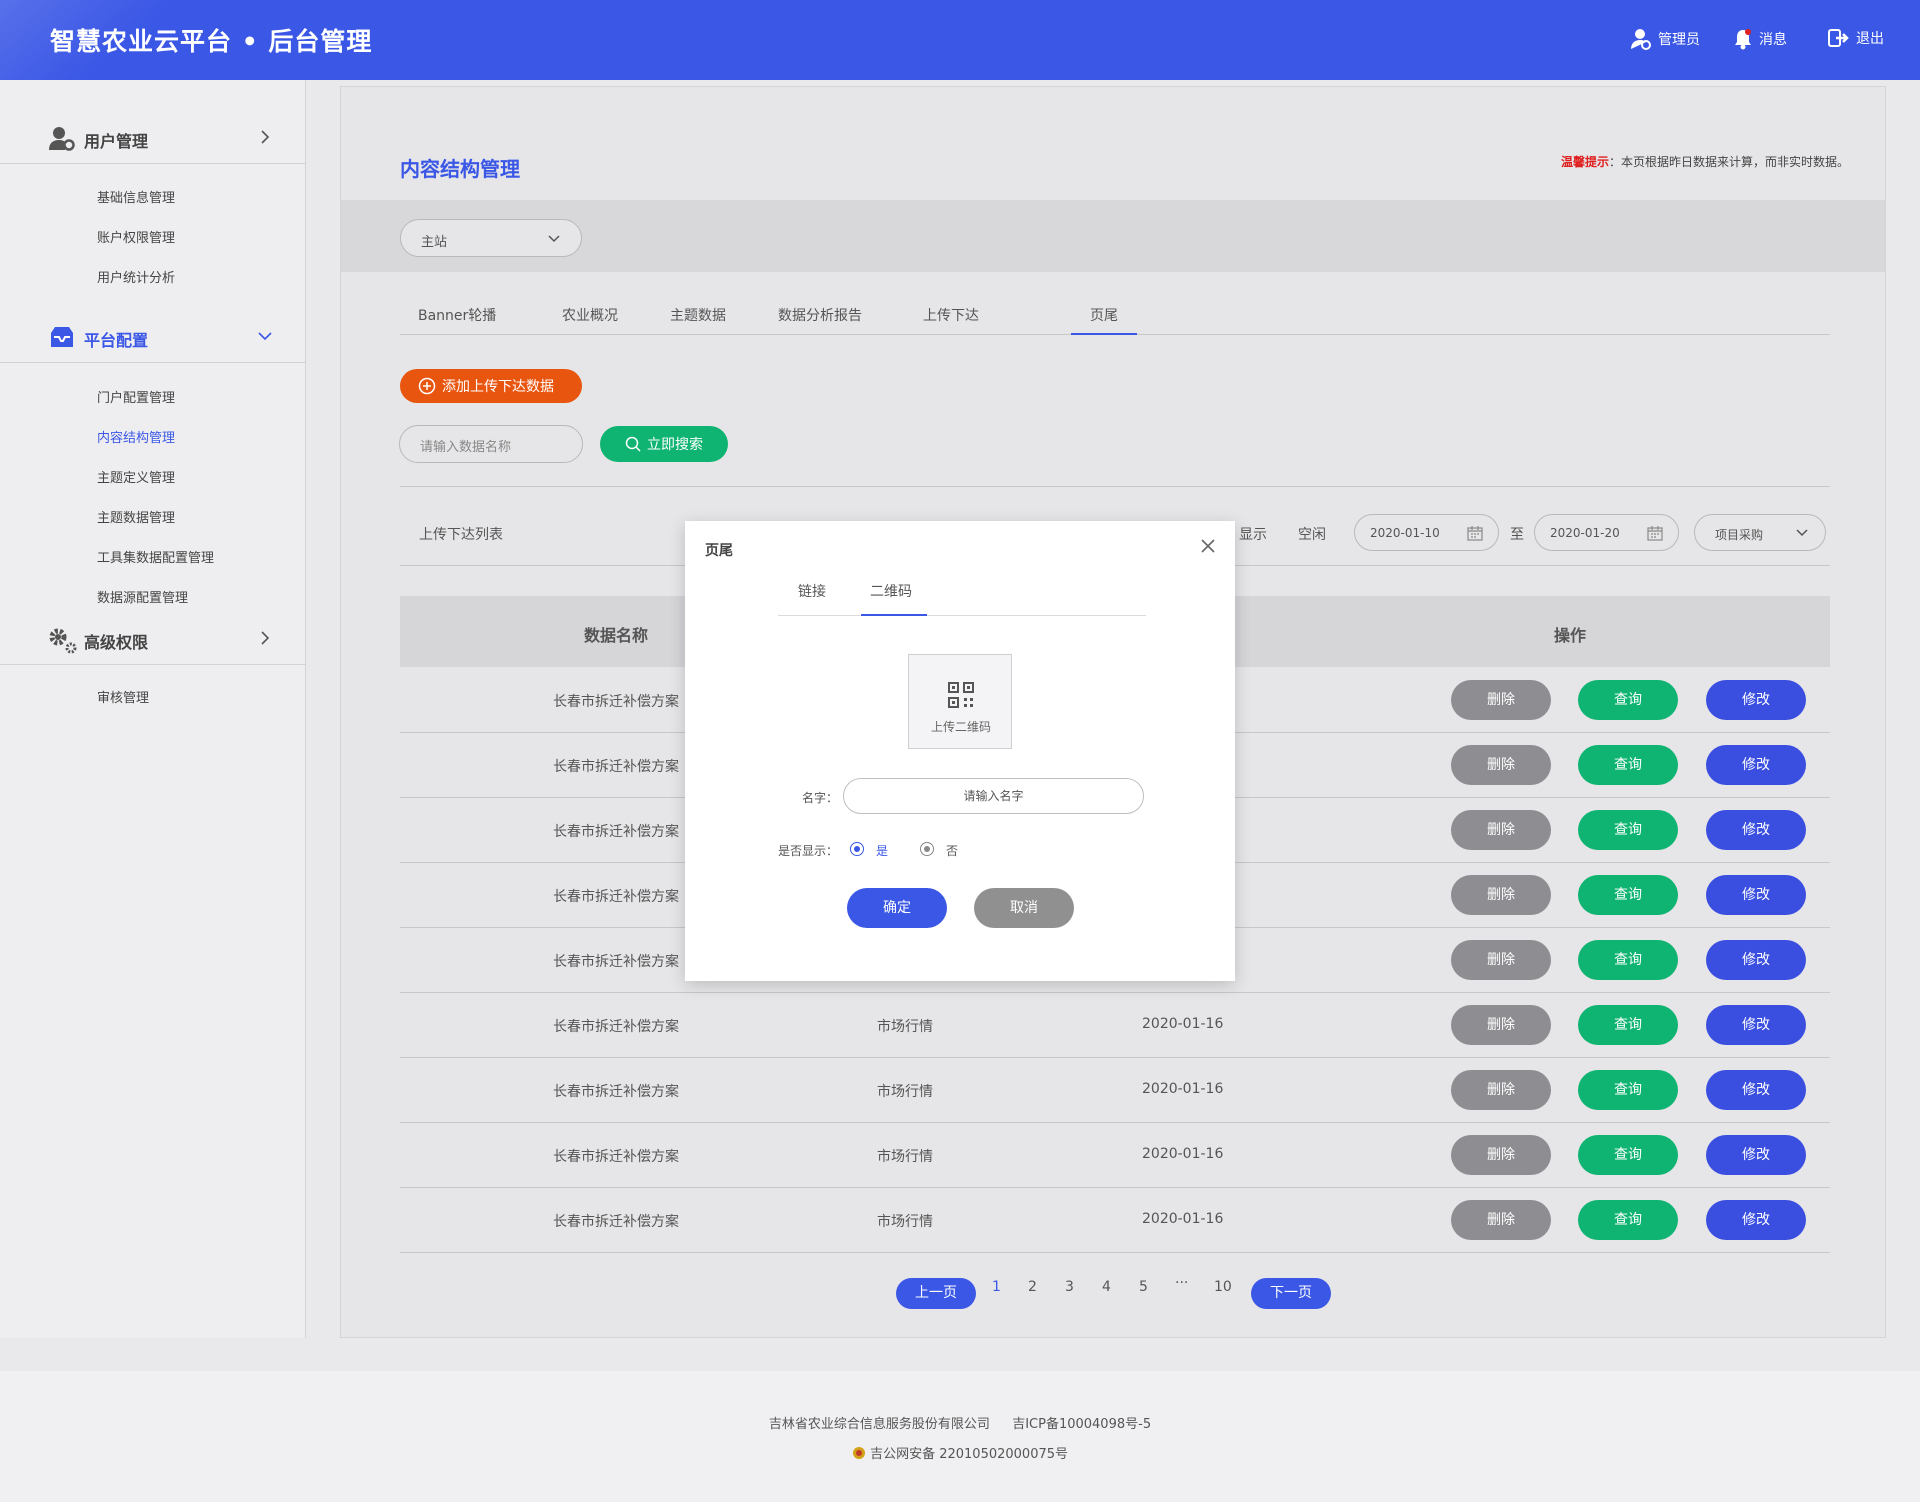 This screenshot has width=1920, height=1502. Describe the element at coordinates (857, 849) in the screenshot. I see `radio-yes` at that location.